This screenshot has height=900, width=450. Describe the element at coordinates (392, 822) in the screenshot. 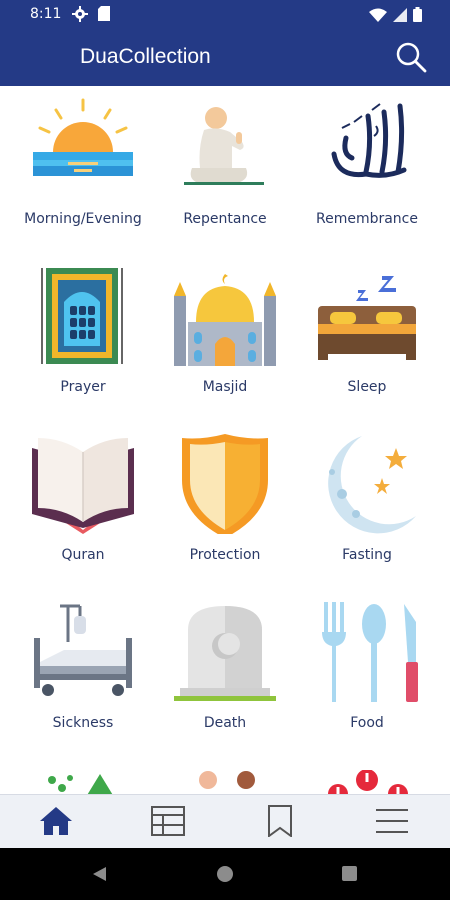

I see `nav-menu` at that location.